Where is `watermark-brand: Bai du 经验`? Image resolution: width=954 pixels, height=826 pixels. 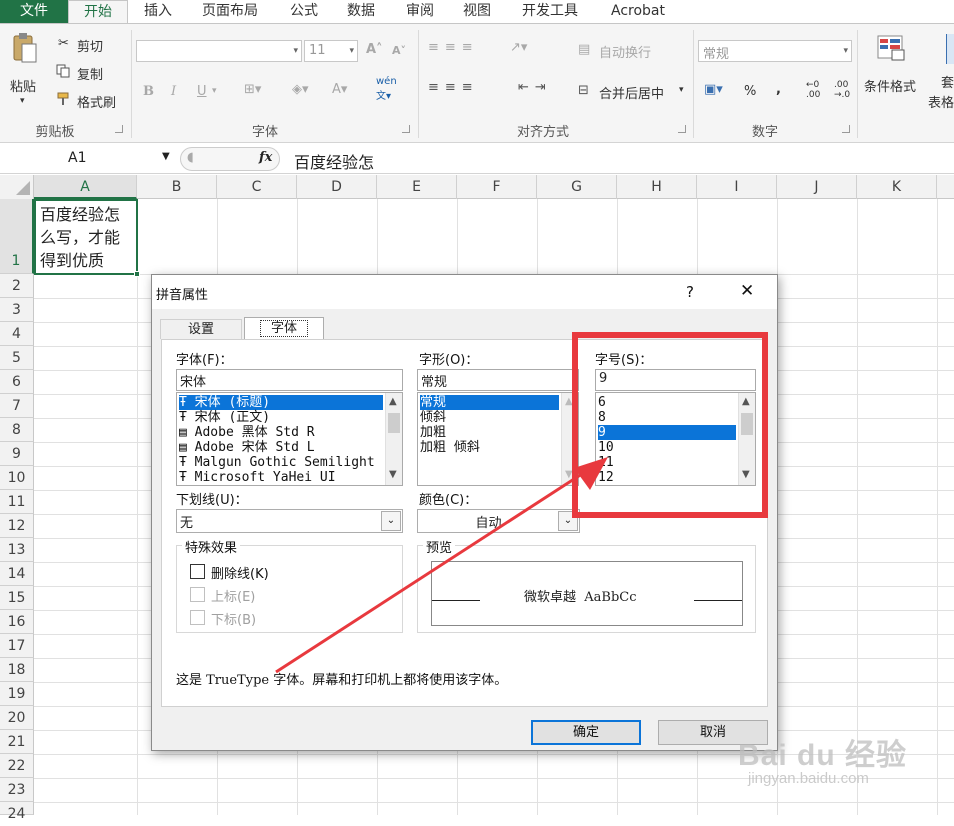 watermark-brand: Bai du 经验 is located at coordinates (823, 755).